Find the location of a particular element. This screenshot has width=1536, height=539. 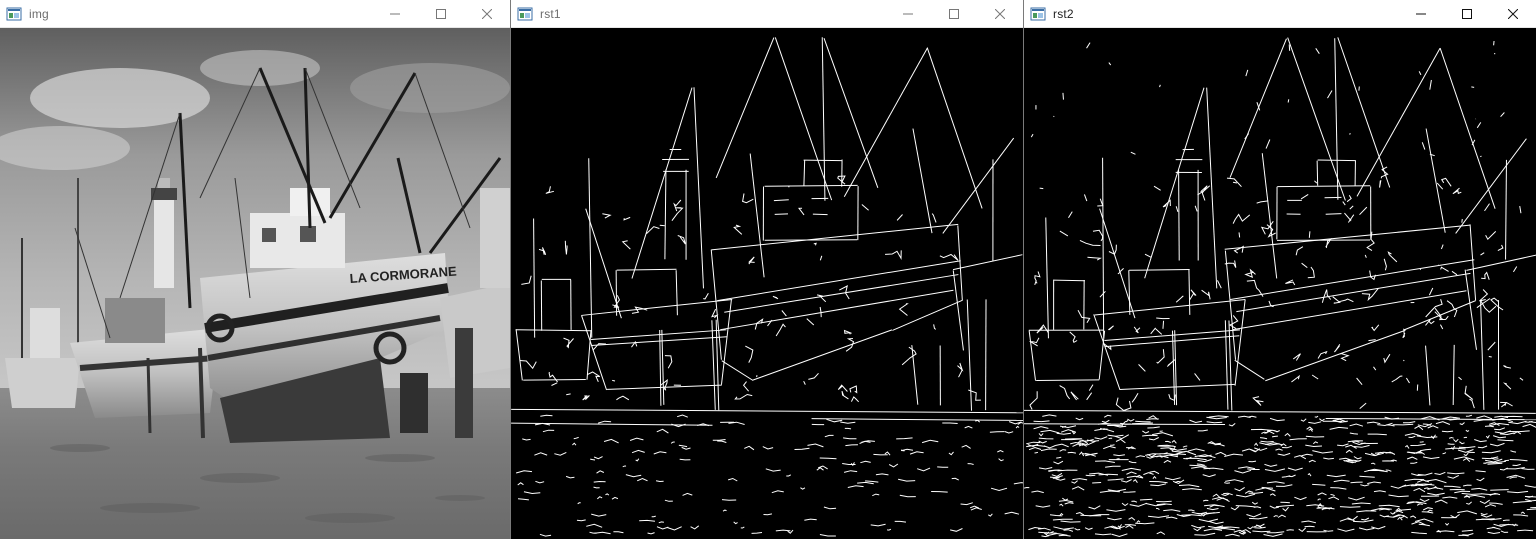

title-bar: rst2 is located at coordinates (1280, 14).